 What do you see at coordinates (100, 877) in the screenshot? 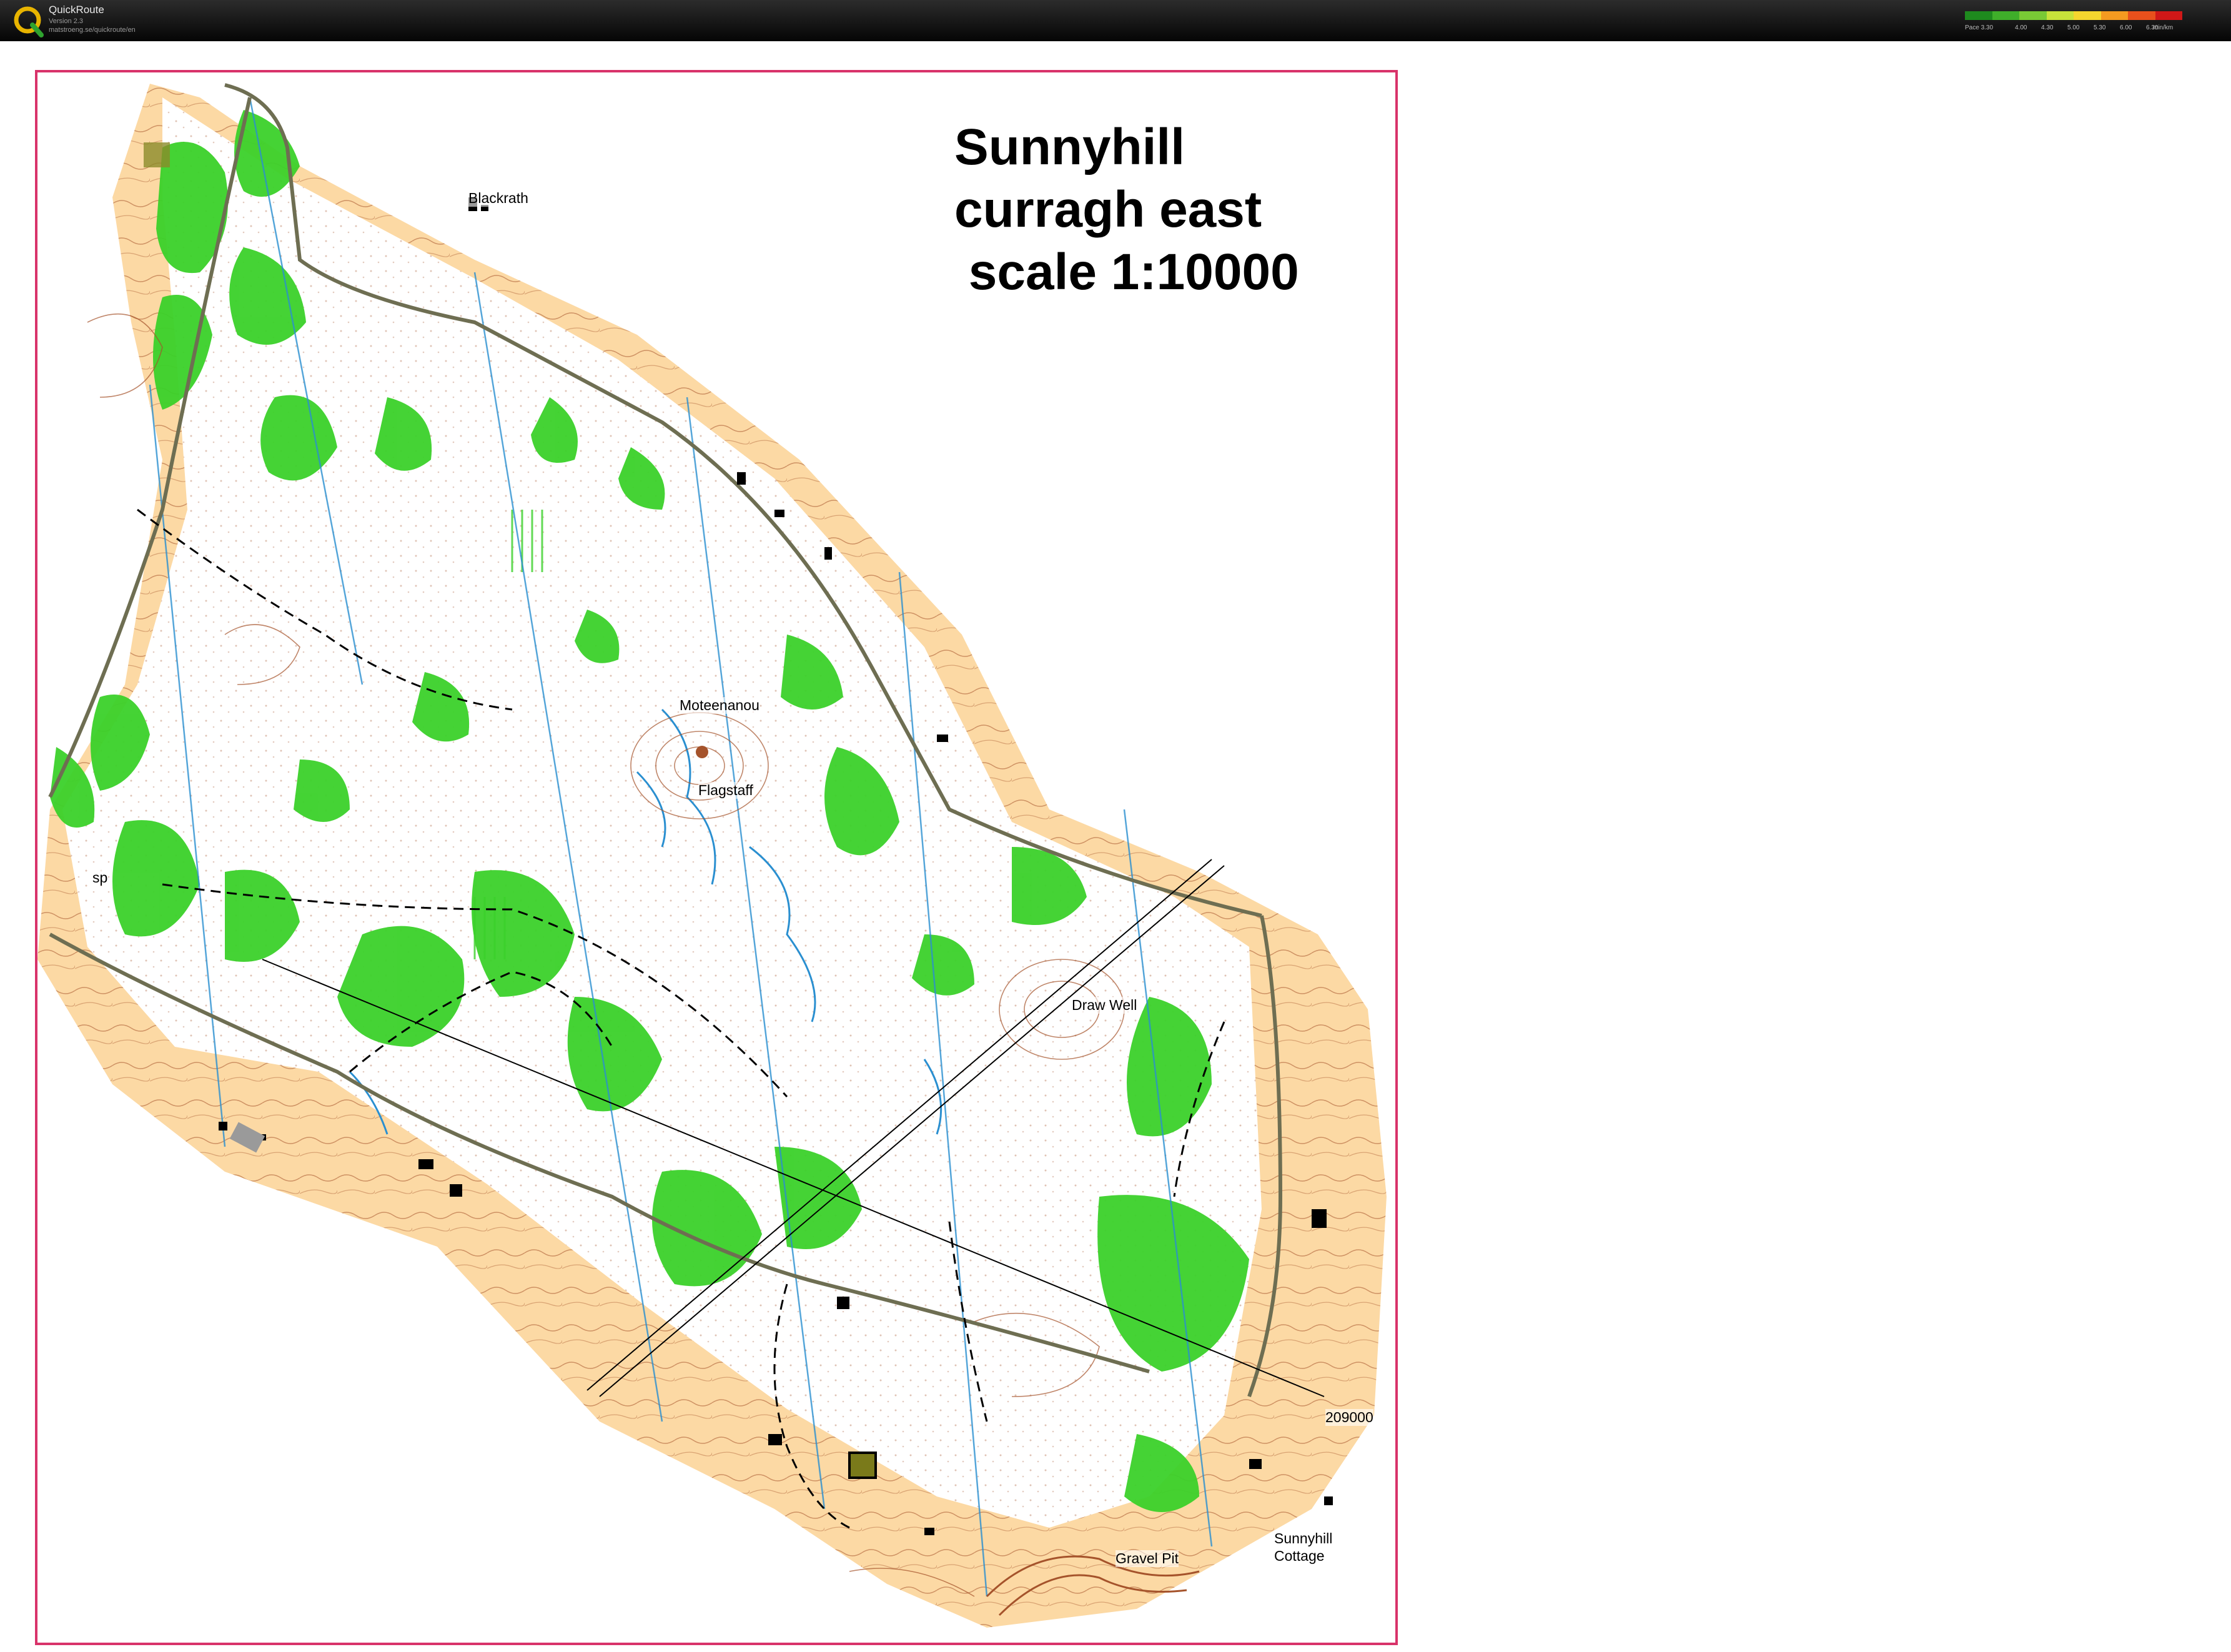
I see `place-label-sp: sp` at bounding box center [100, 877].